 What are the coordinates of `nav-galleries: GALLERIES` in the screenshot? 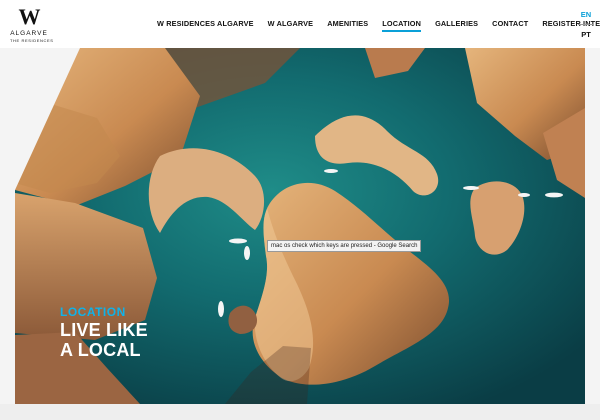 It's located at (456, 23).